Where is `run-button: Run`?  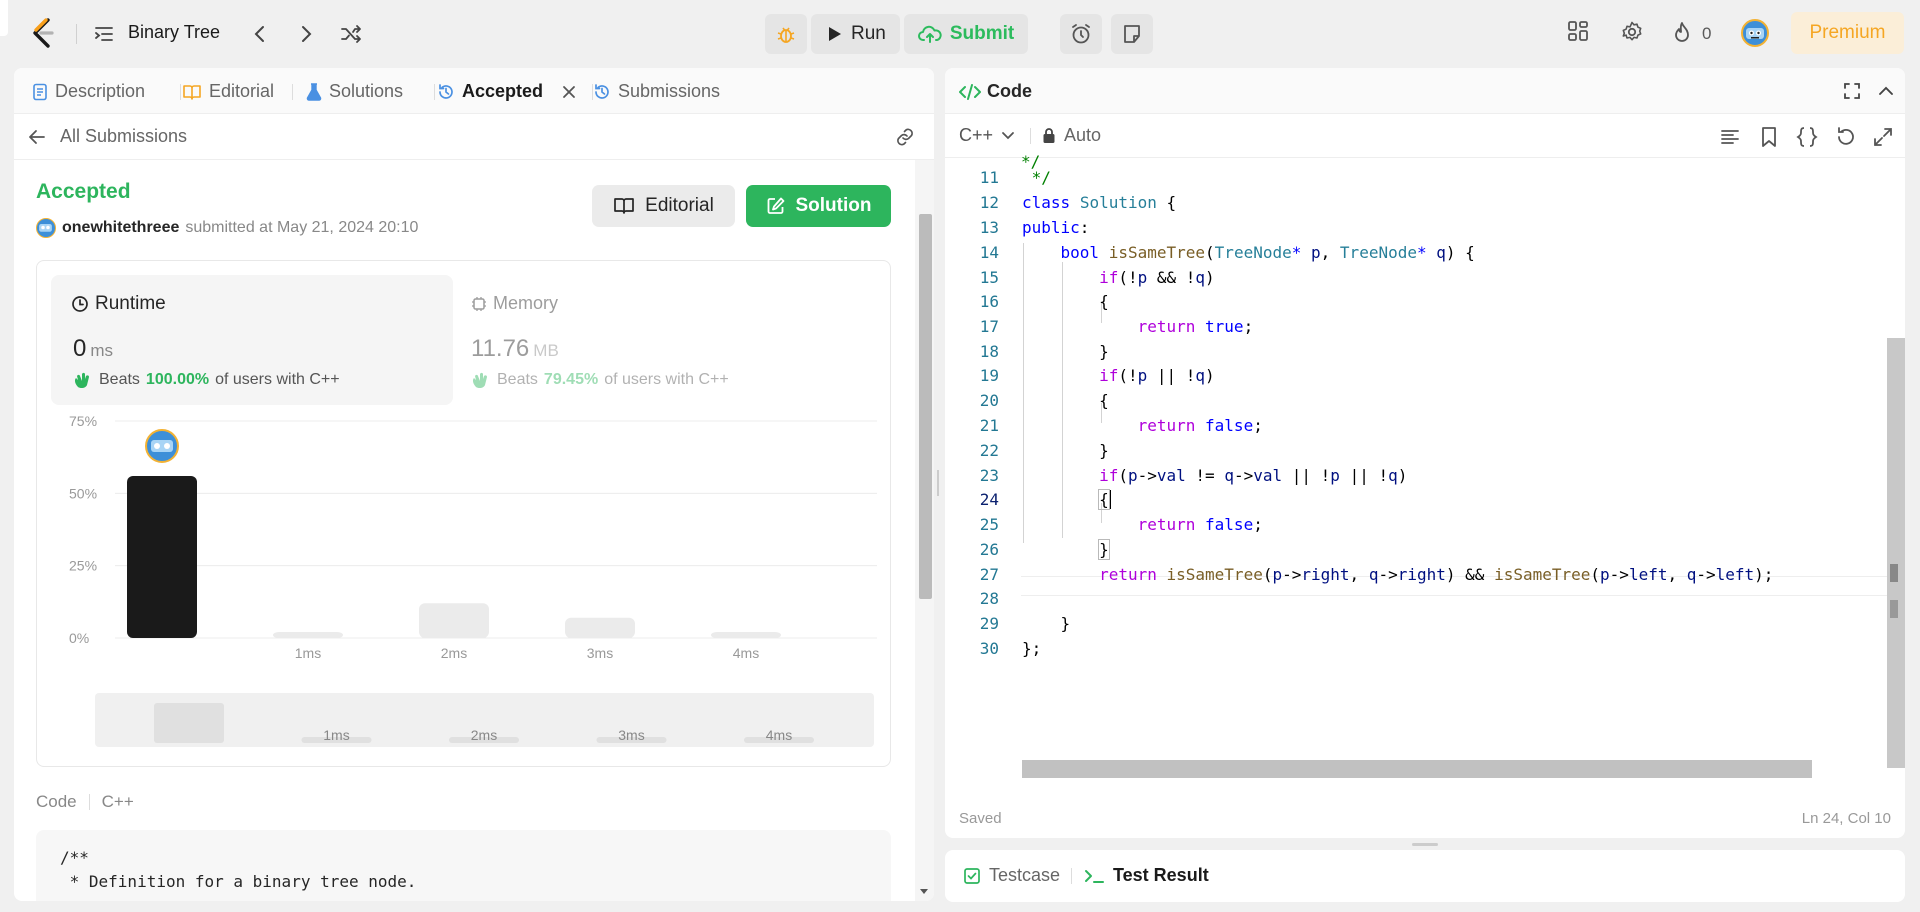 run-button: Run is located at coordinates (855, 34).